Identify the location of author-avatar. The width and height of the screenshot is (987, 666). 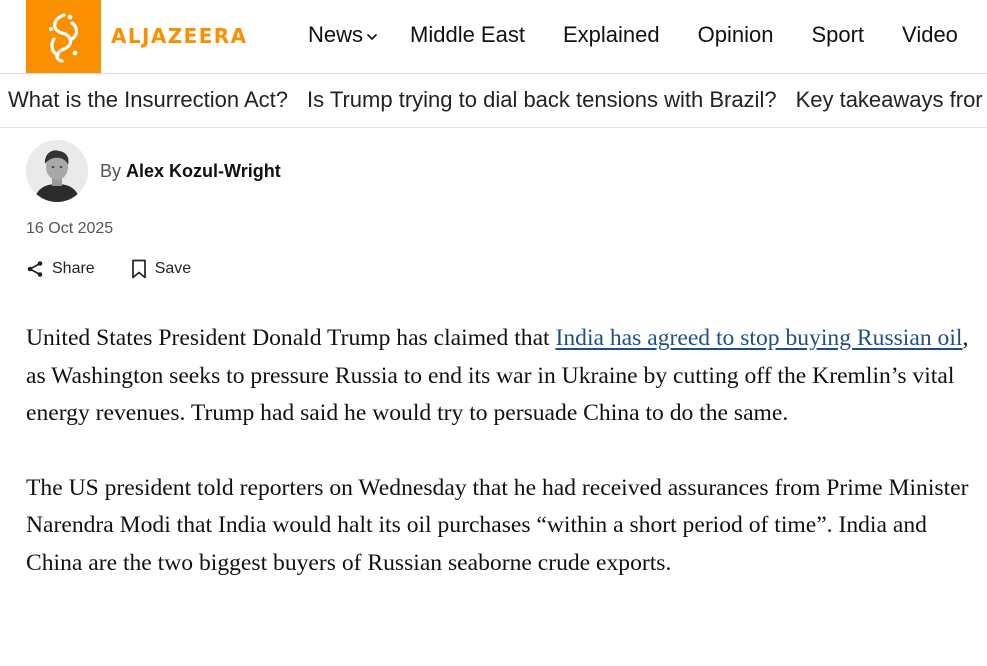
(57, 171).